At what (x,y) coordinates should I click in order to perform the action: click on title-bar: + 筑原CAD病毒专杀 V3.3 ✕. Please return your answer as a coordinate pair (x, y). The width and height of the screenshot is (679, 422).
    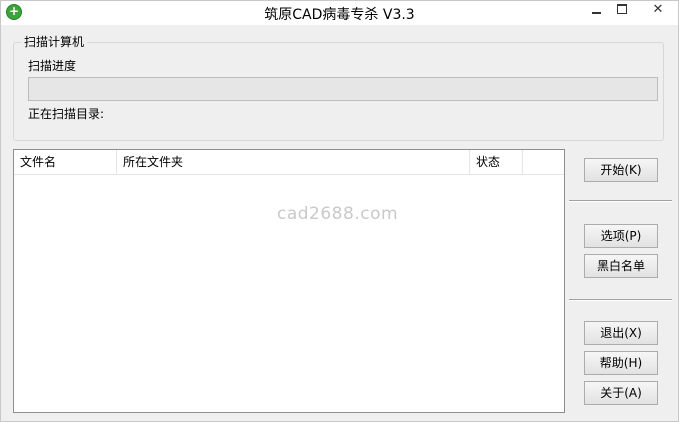
    Looking at the image, I should click on (339, 13).